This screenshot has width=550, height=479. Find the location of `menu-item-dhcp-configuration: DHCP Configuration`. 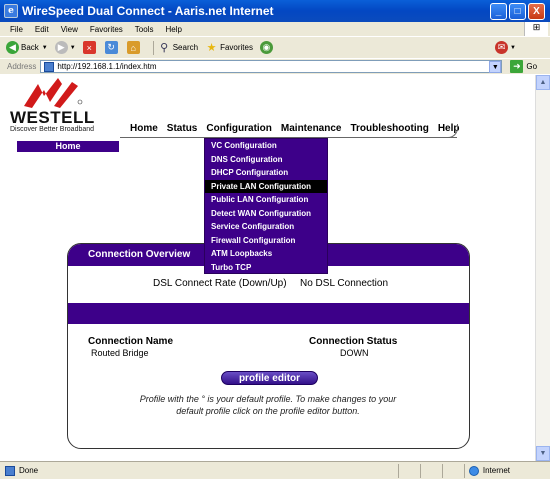

menu-item-dhcp-configuration: DHCP Configuration is located at coordinates (266, 173).